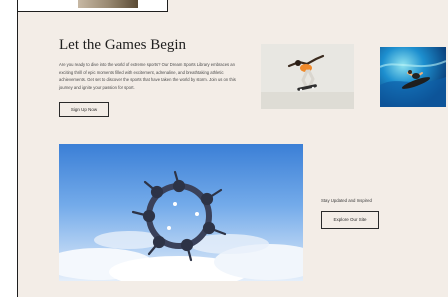  I want to click on surfer-image, so click(413, 77).